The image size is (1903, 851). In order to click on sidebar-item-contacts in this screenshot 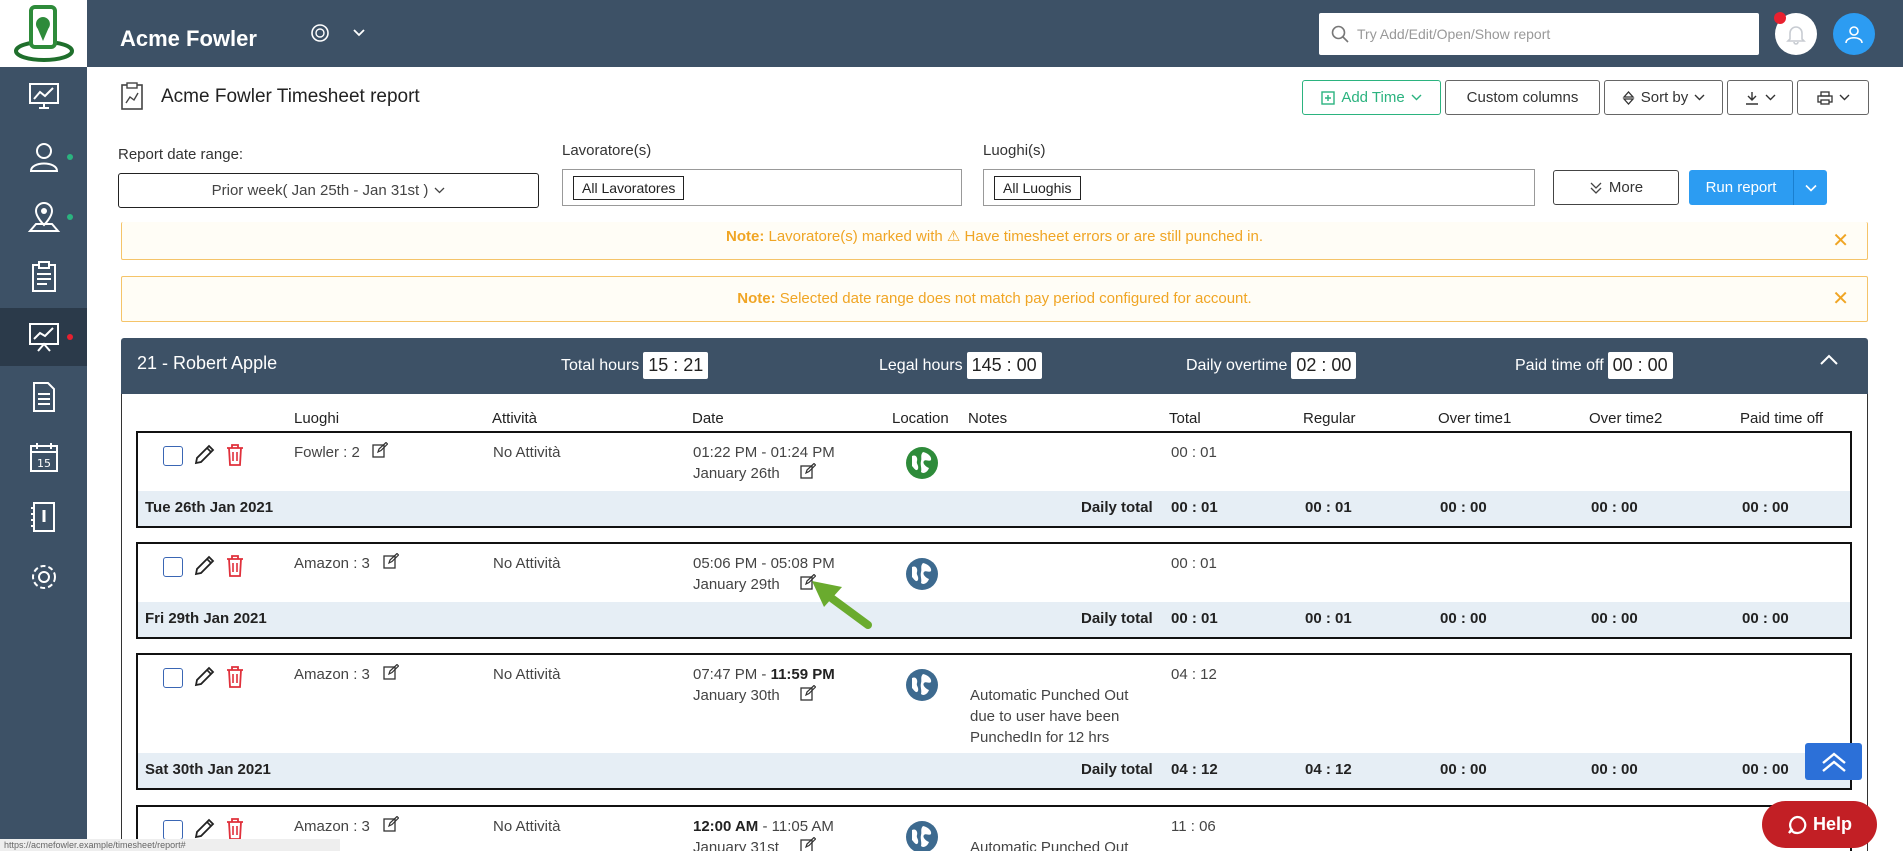, I will do `click(43, 517)`.